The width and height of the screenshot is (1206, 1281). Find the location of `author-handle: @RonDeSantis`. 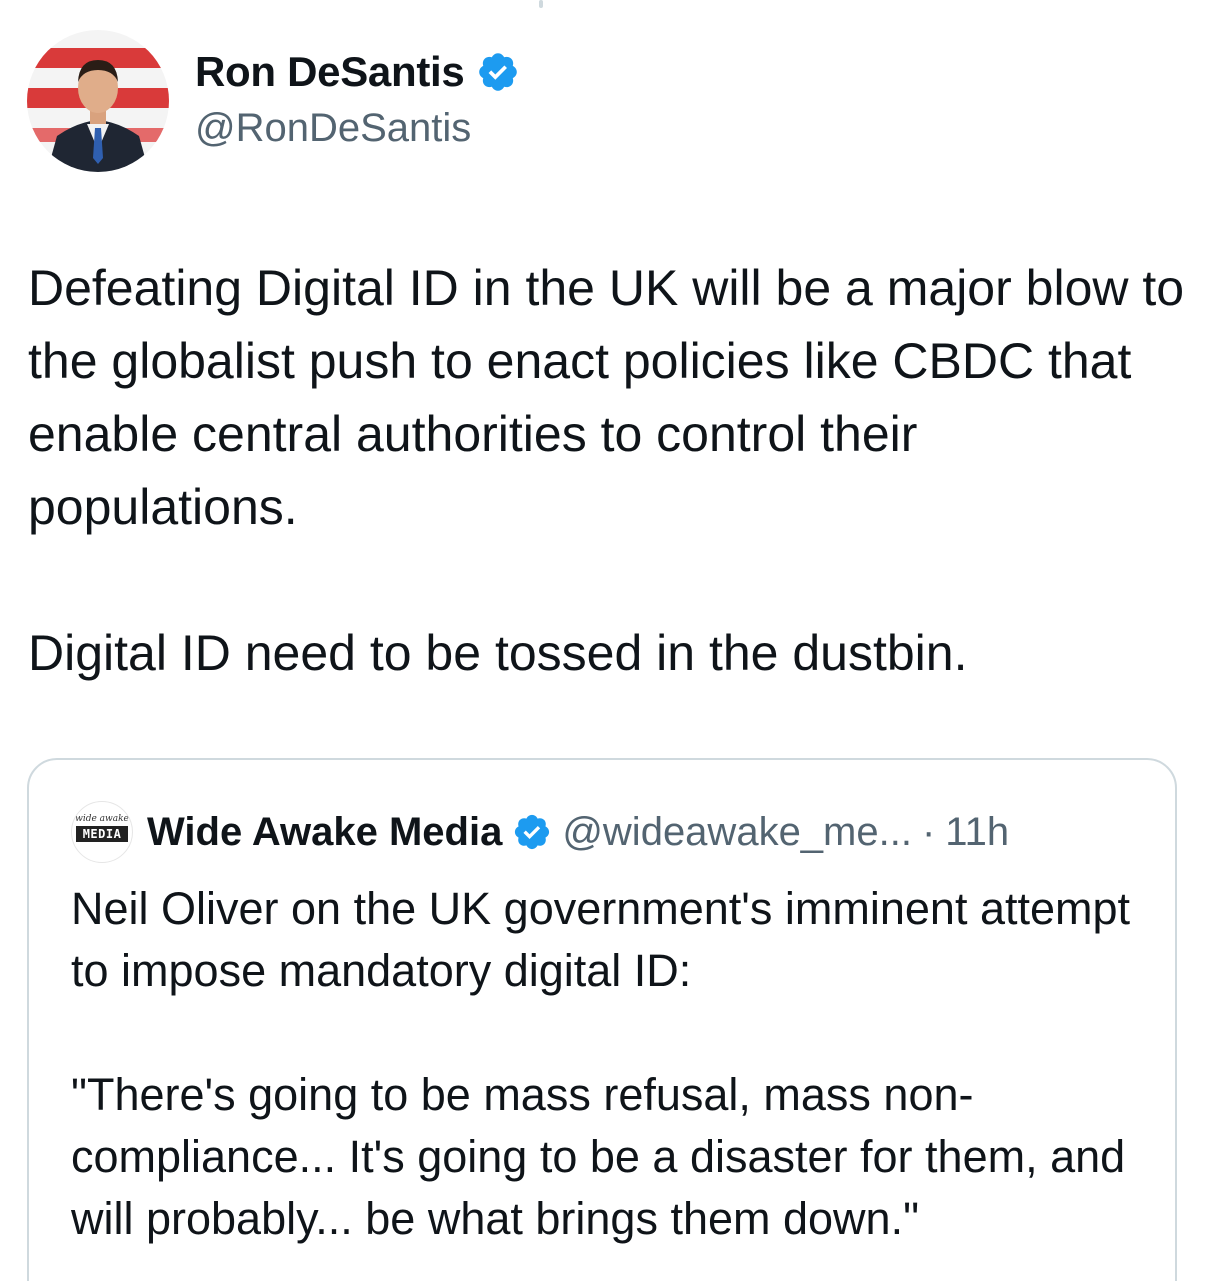

author-handle: @RonDeSantis is located at coordinates (333, 128).